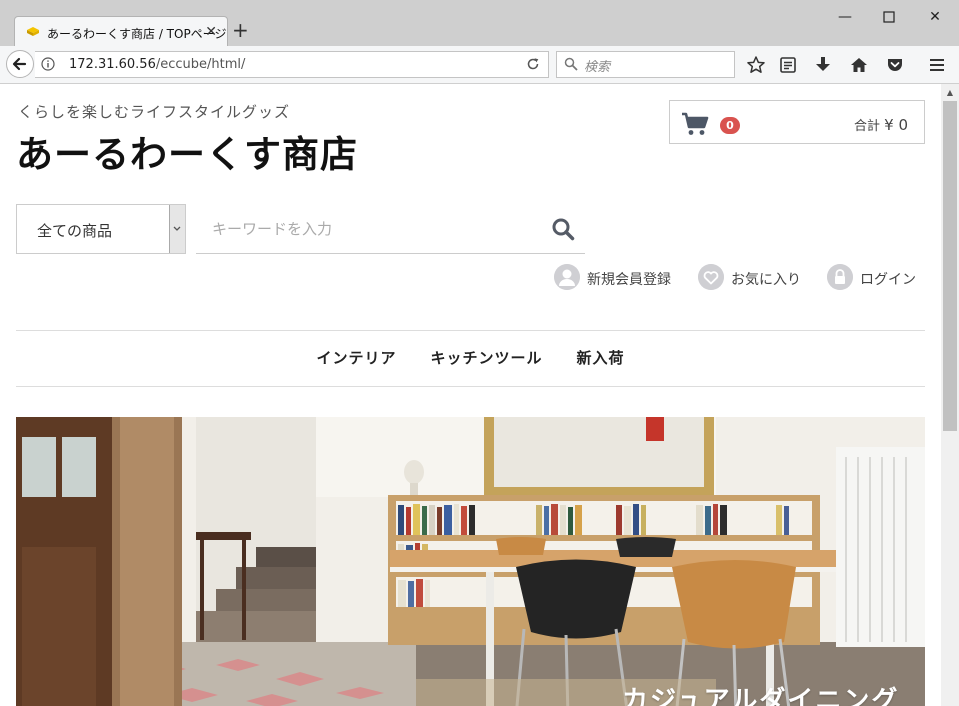 The image size is (959, 706). I want to click on pocket-icon, so click(895, 65).